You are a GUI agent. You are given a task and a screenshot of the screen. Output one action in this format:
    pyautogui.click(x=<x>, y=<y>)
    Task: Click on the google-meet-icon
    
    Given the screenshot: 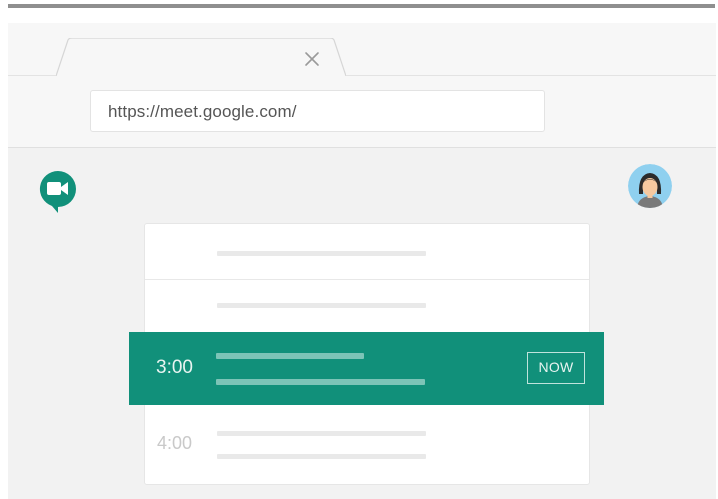 What is the action you would take?
    pyautogui.click(x=58, y=191)
    